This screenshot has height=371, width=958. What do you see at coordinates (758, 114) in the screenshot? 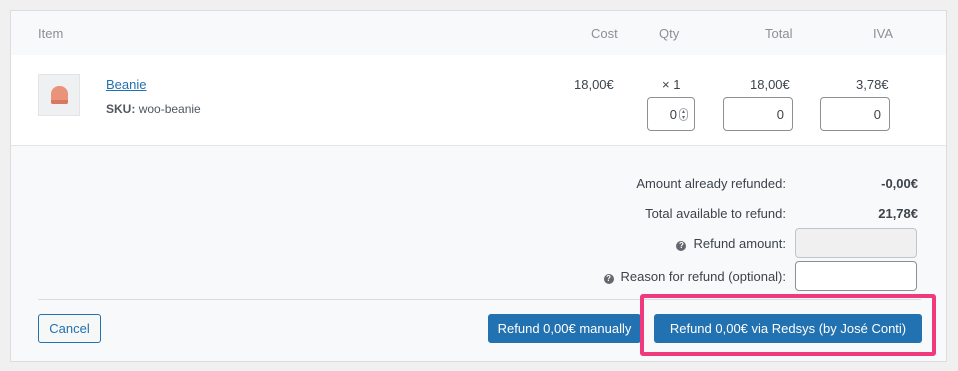
I see `refund-total-input: 0` at bounding box center [758, 114].